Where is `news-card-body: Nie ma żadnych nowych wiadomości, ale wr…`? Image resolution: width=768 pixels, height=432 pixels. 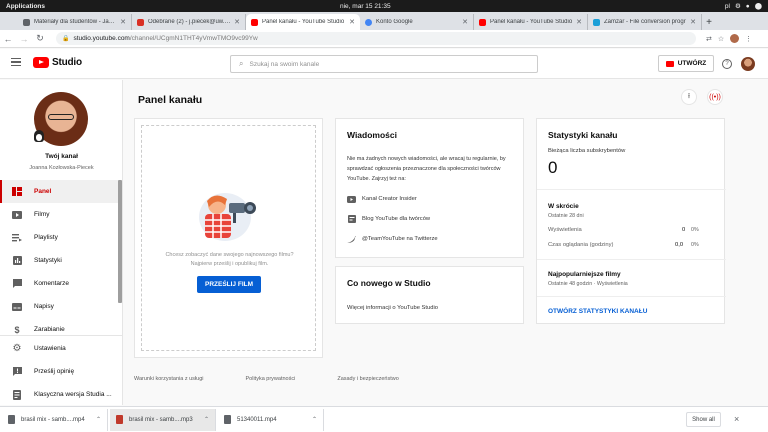 news-card-body: Nie ma żadnych nowych wiadomości, ale wr… is located at coordinates (426, 169).